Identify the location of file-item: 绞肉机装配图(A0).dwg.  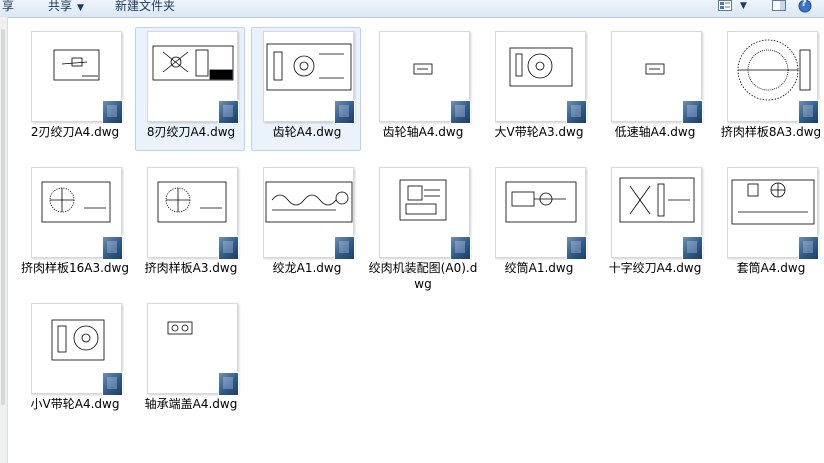
(422, 227).